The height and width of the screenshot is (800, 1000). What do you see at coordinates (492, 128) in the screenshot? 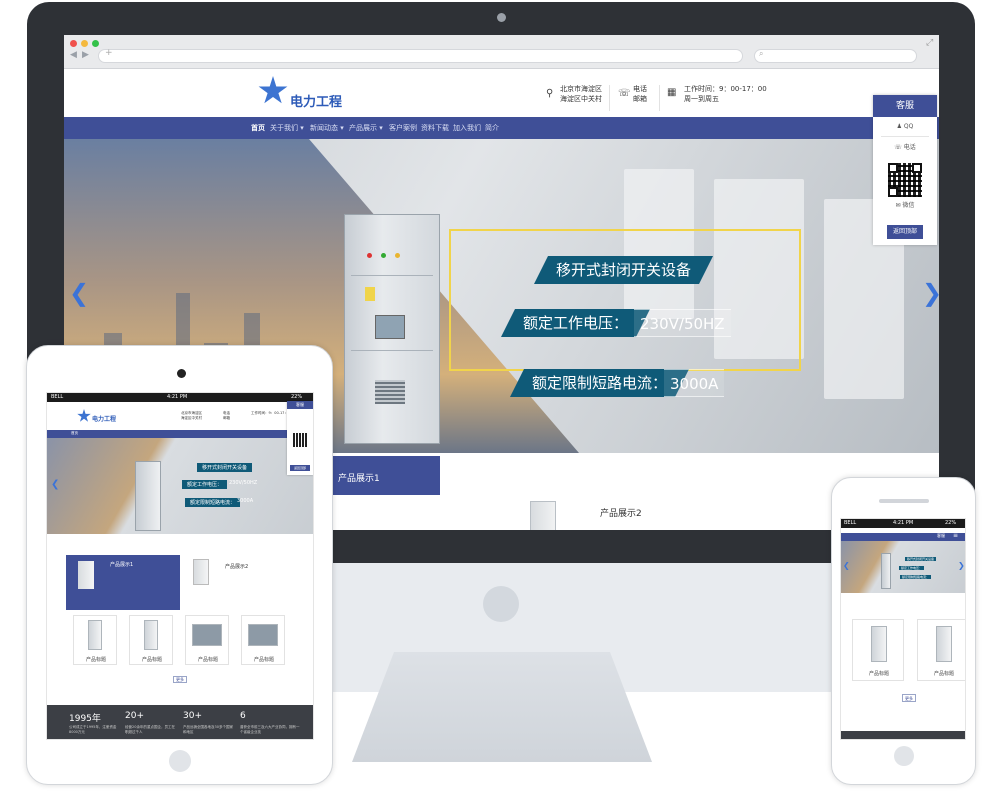
I see `nav-intro: 简介` at bounding box center [492, 128].